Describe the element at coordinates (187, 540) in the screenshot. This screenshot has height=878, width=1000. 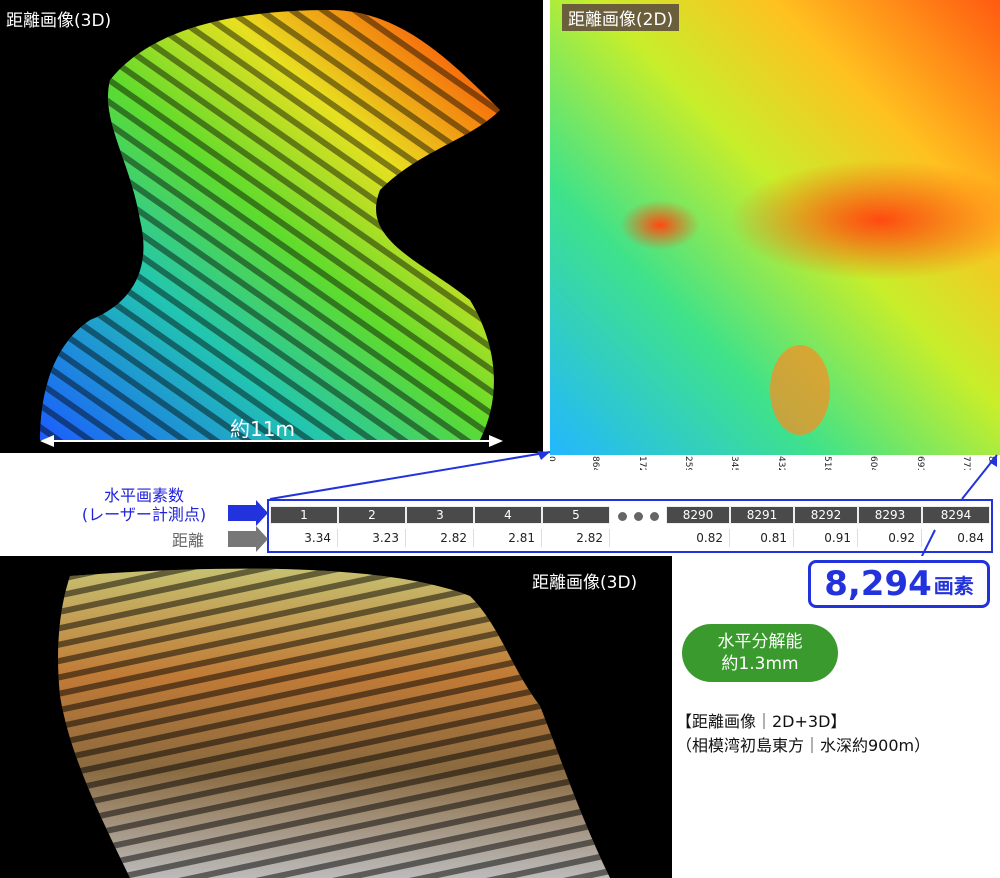
I see `distance-label: 距離` at that location.